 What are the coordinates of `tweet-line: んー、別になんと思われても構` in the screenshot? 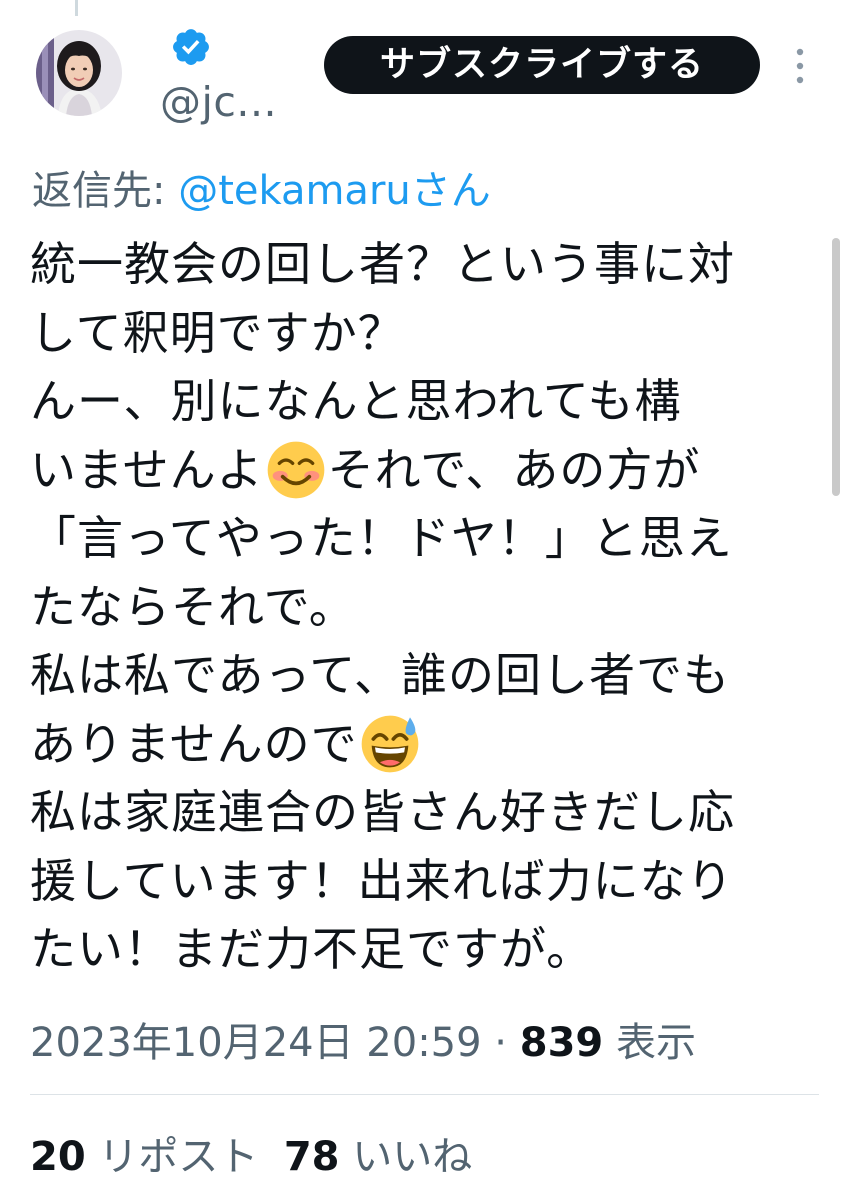 It's located at (356, 401).